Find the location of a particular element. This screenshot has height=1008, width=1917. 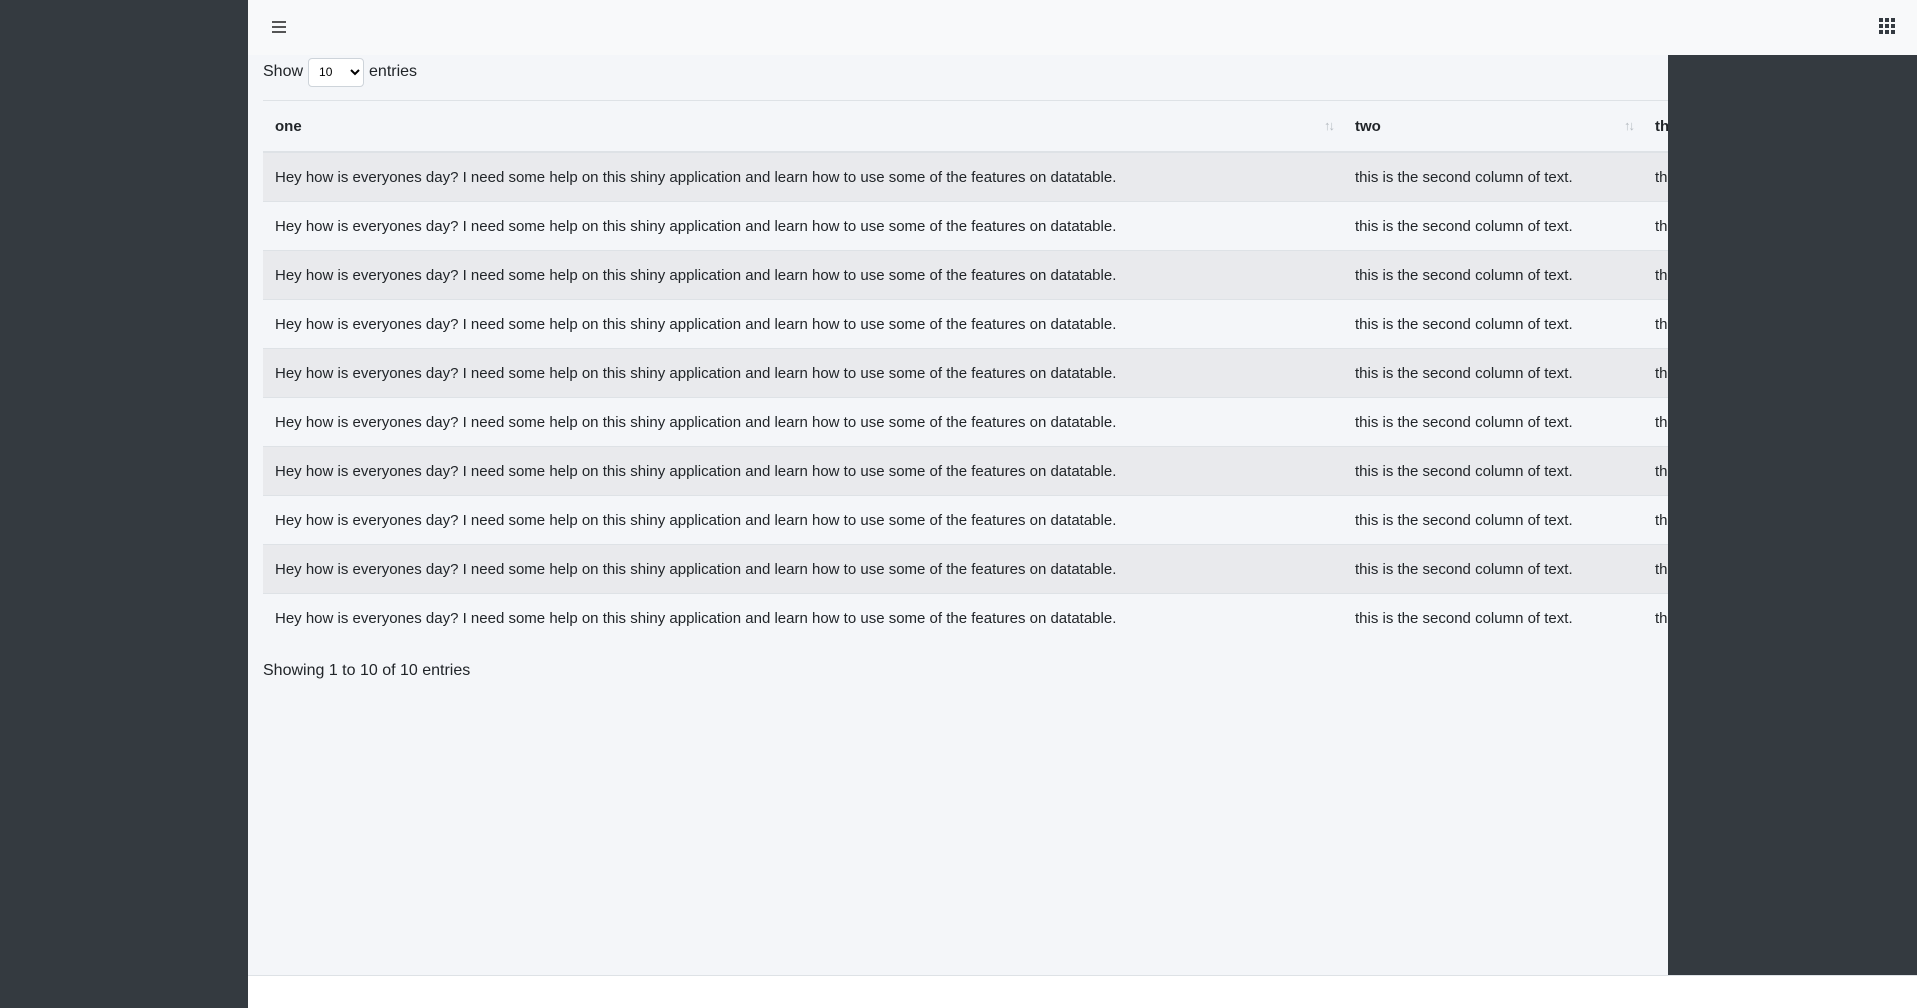

entries-label: entries is located at coordinates (393, 71).